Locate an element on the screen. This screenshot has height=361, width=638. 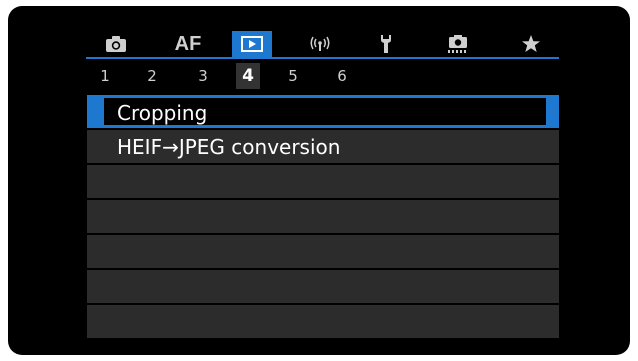
tab-custom-functions is located at coordinates (458, 44).